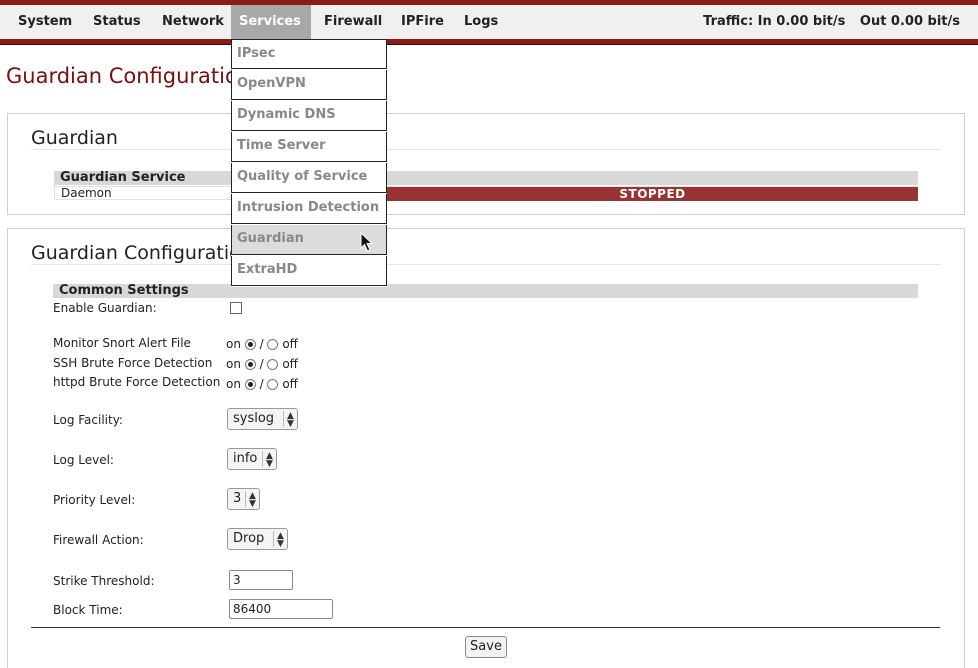  What do you see at coordinates (83, 460) in the screenshot?
I see `log-level-label: Log Level:` at bounding box center [83, 460].